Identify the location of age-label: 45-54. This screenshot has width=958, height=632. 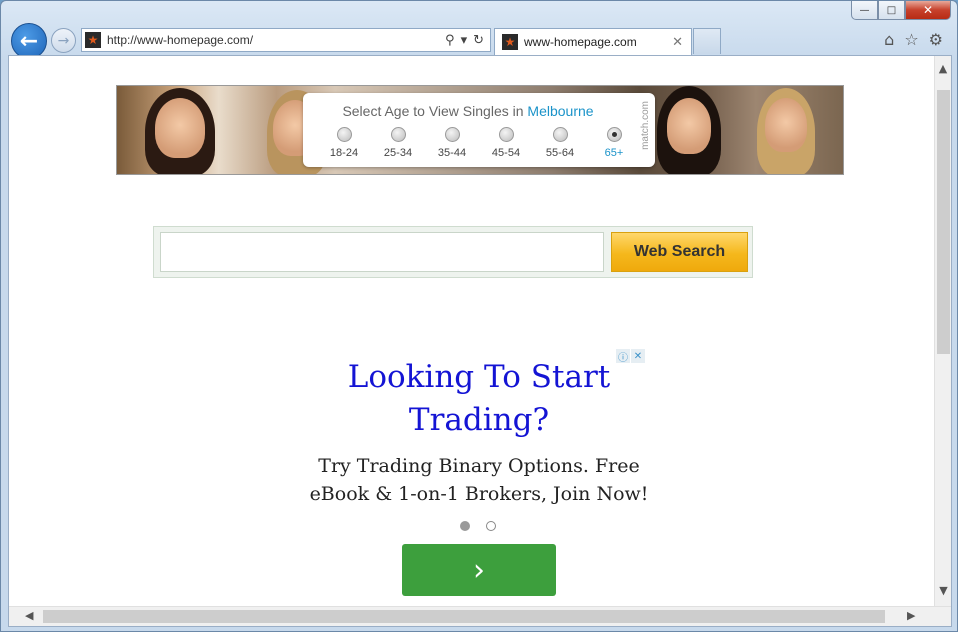
(506, 153).